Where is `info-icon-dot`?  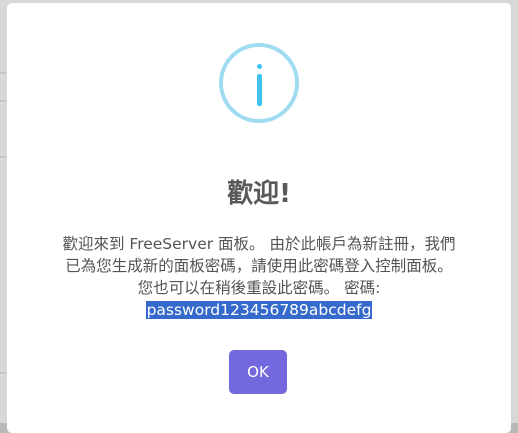 info-icon-dot is located at coordinates (259, 66).